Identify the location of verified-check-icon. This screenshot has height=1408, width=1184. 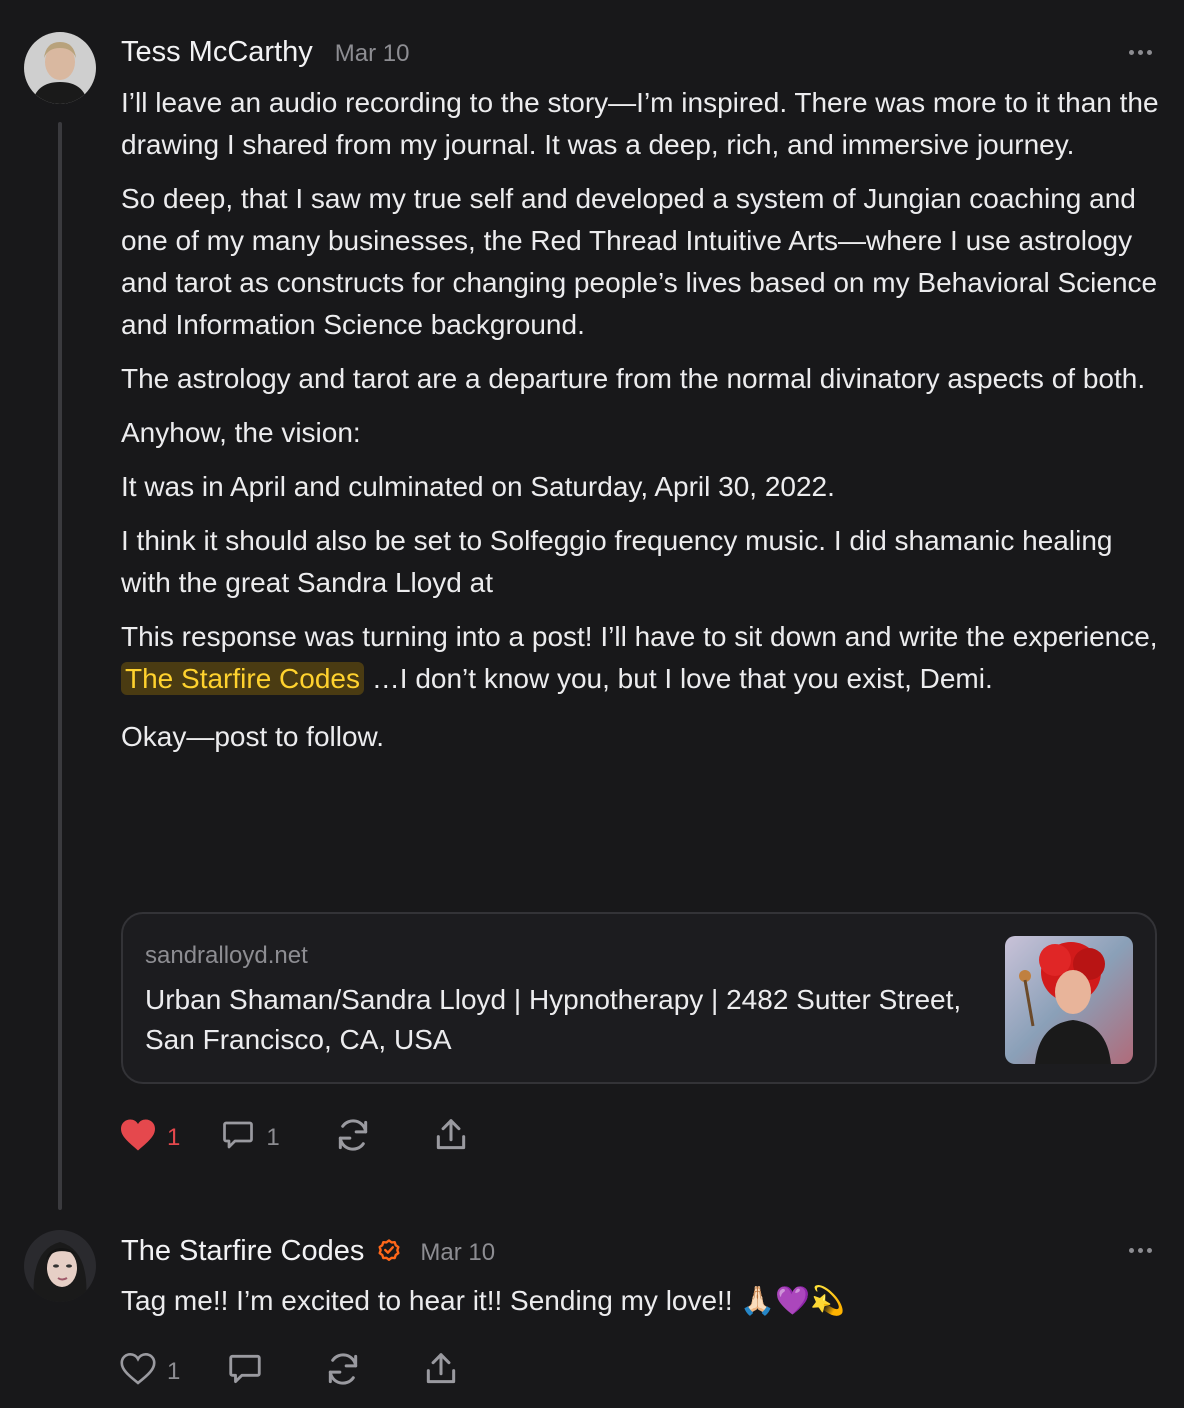
(389, 1252).